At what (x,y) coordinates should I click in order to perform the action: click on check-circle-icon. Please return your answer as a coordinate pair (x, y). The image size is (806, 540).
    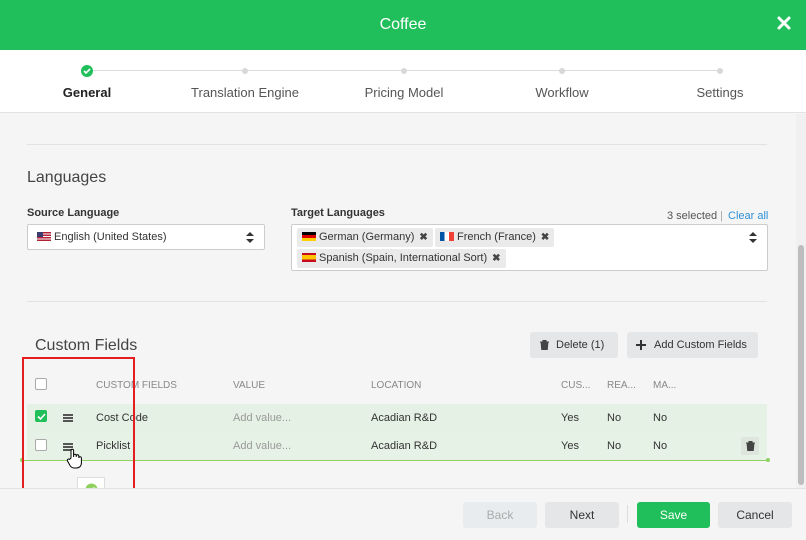
    Looking at the image, I should click on (87, 71).